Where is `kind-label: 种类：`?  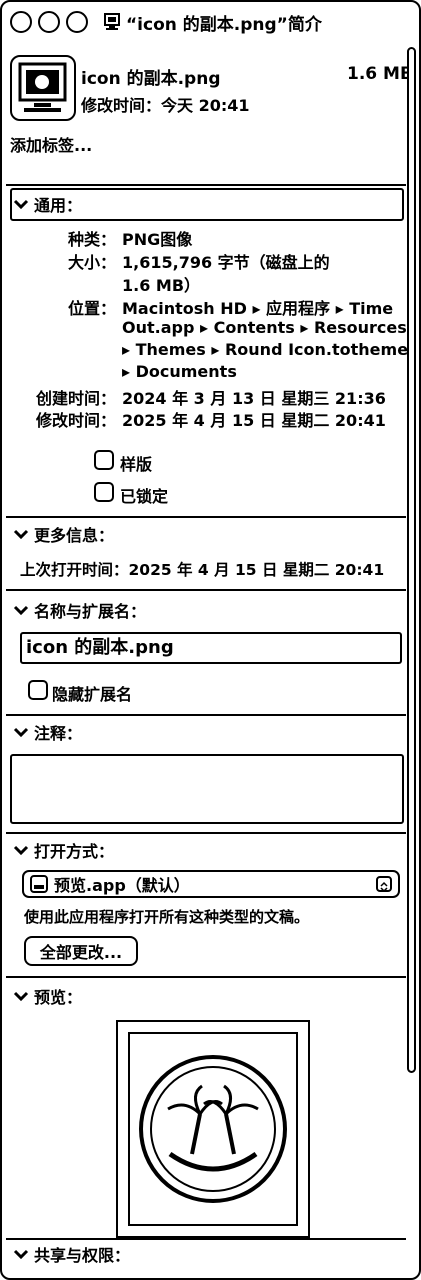
kind-label: 种类： is located at coordinates (91, 239).